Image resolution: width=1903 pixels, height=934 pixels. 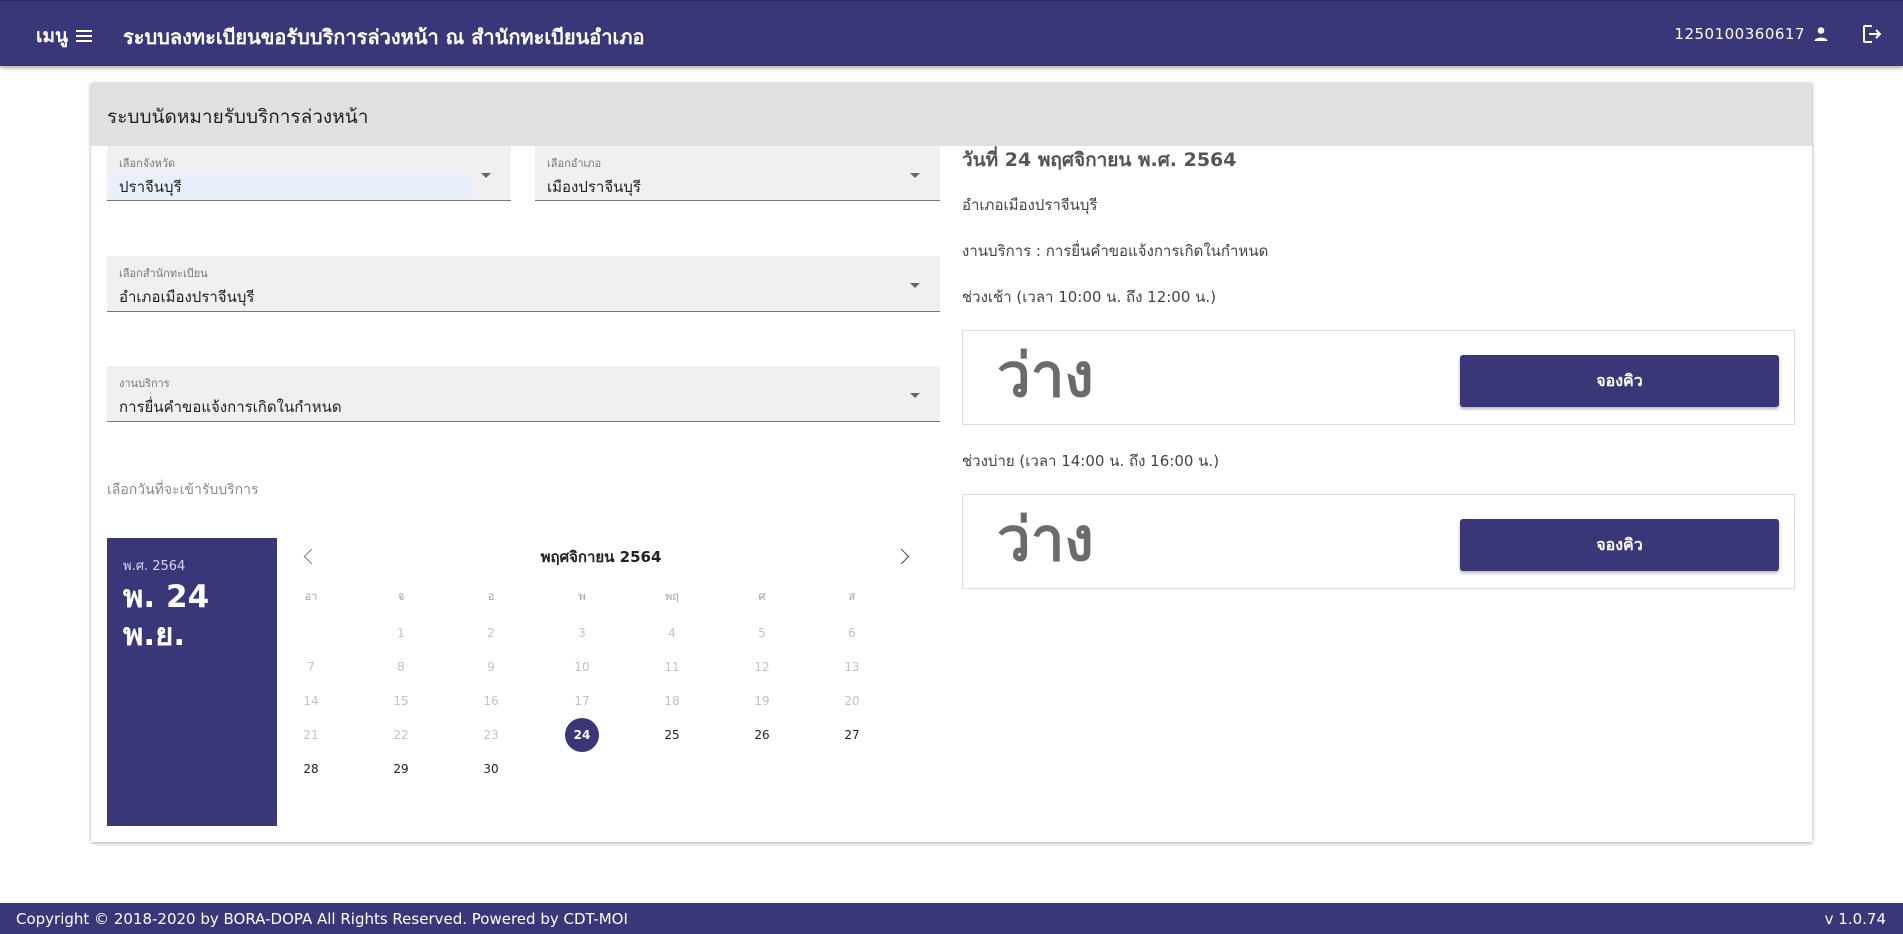 I want to click on afternoon-slot-label: ช่วงบ่าย (เวลา 14:00 น. ถึง 16:00 น.), so click(x=1091, y=461).